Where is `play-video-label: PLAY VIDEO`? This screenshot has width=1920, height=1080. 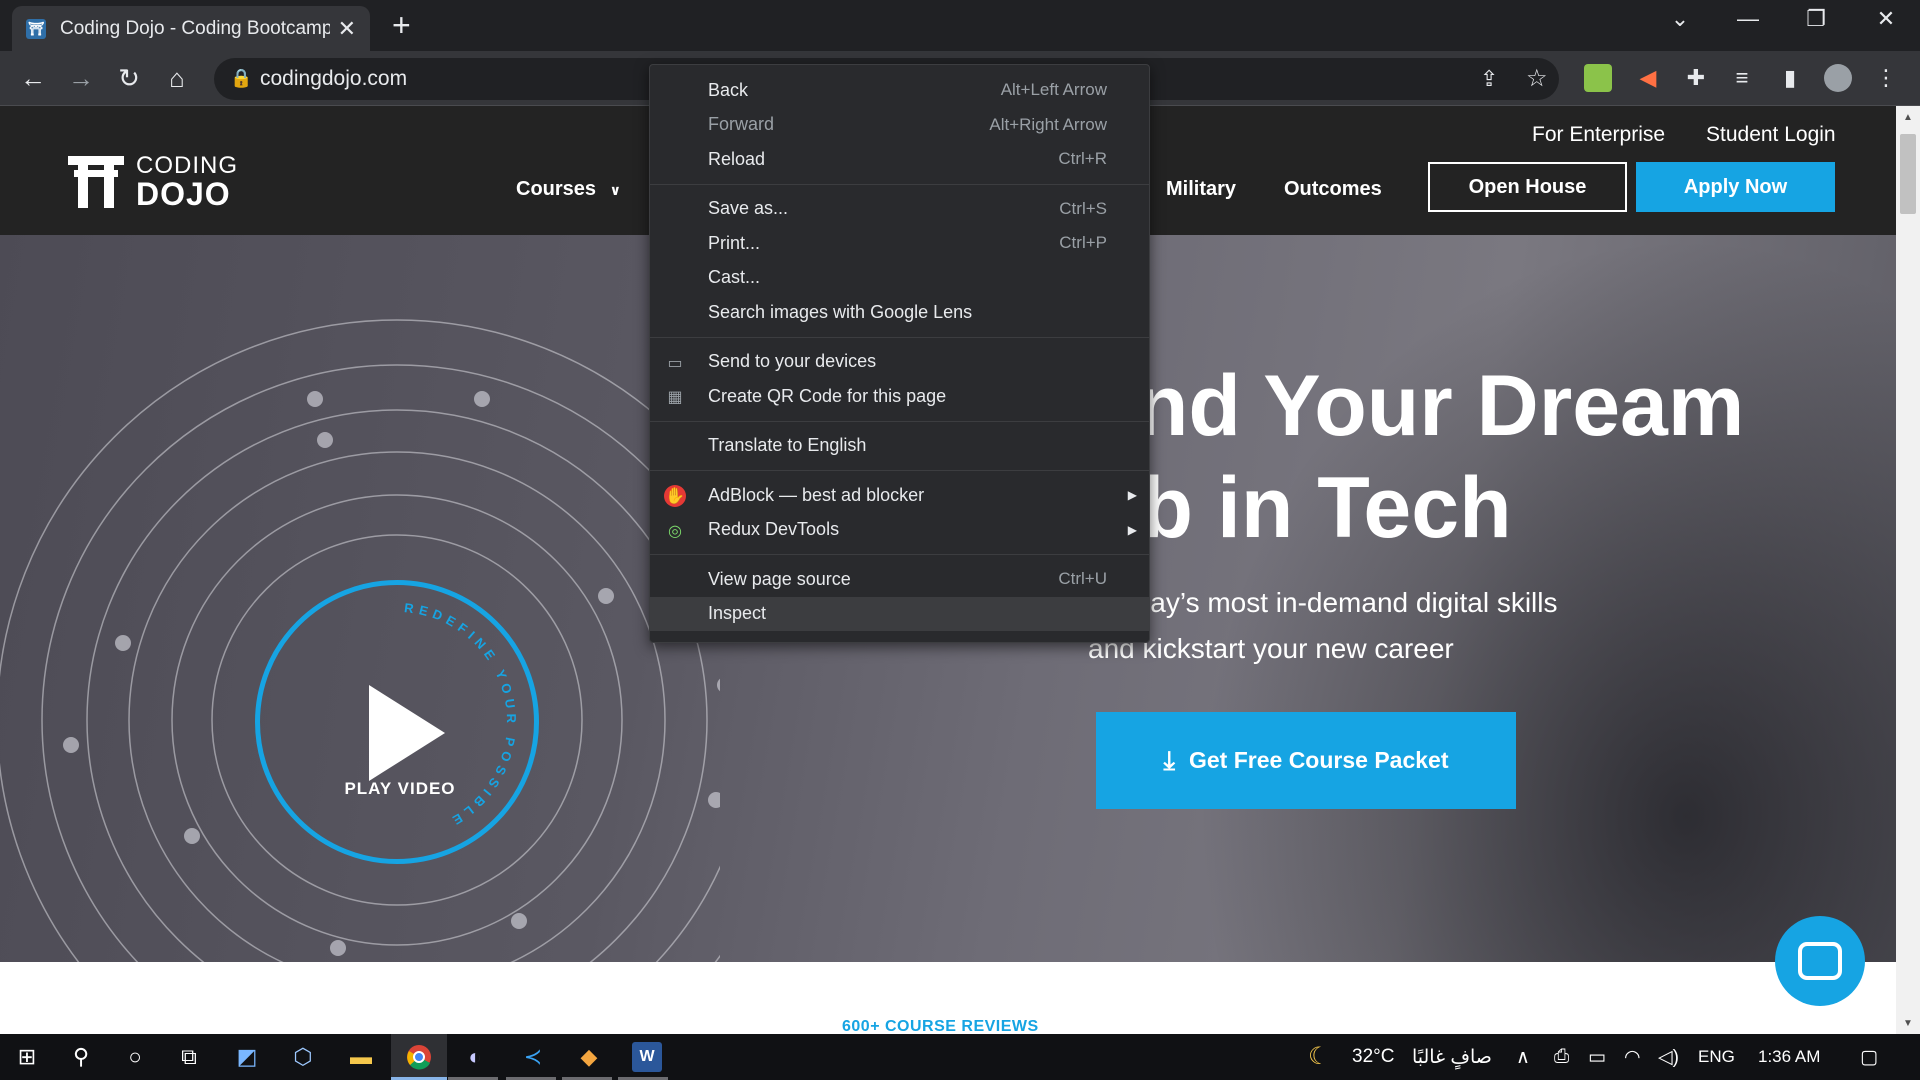
play-video-label: PLAY VIDEO is located at coordinates (400, 789).